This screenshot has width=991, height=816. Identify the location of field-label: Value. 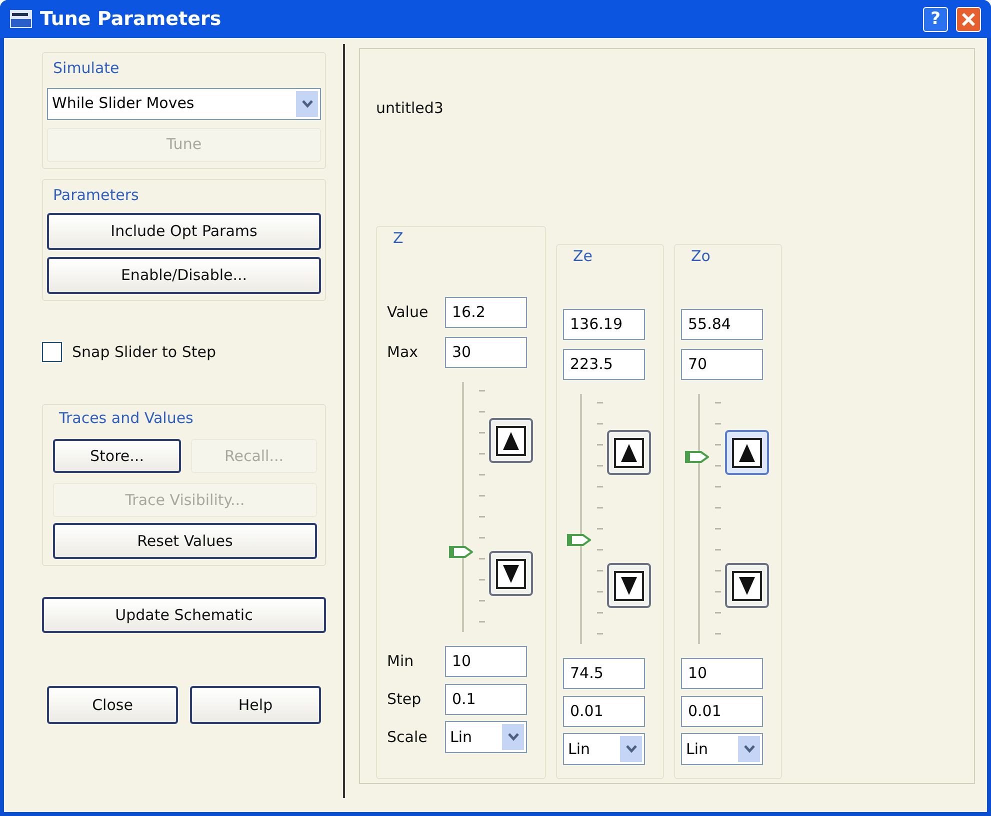
(408, 313).